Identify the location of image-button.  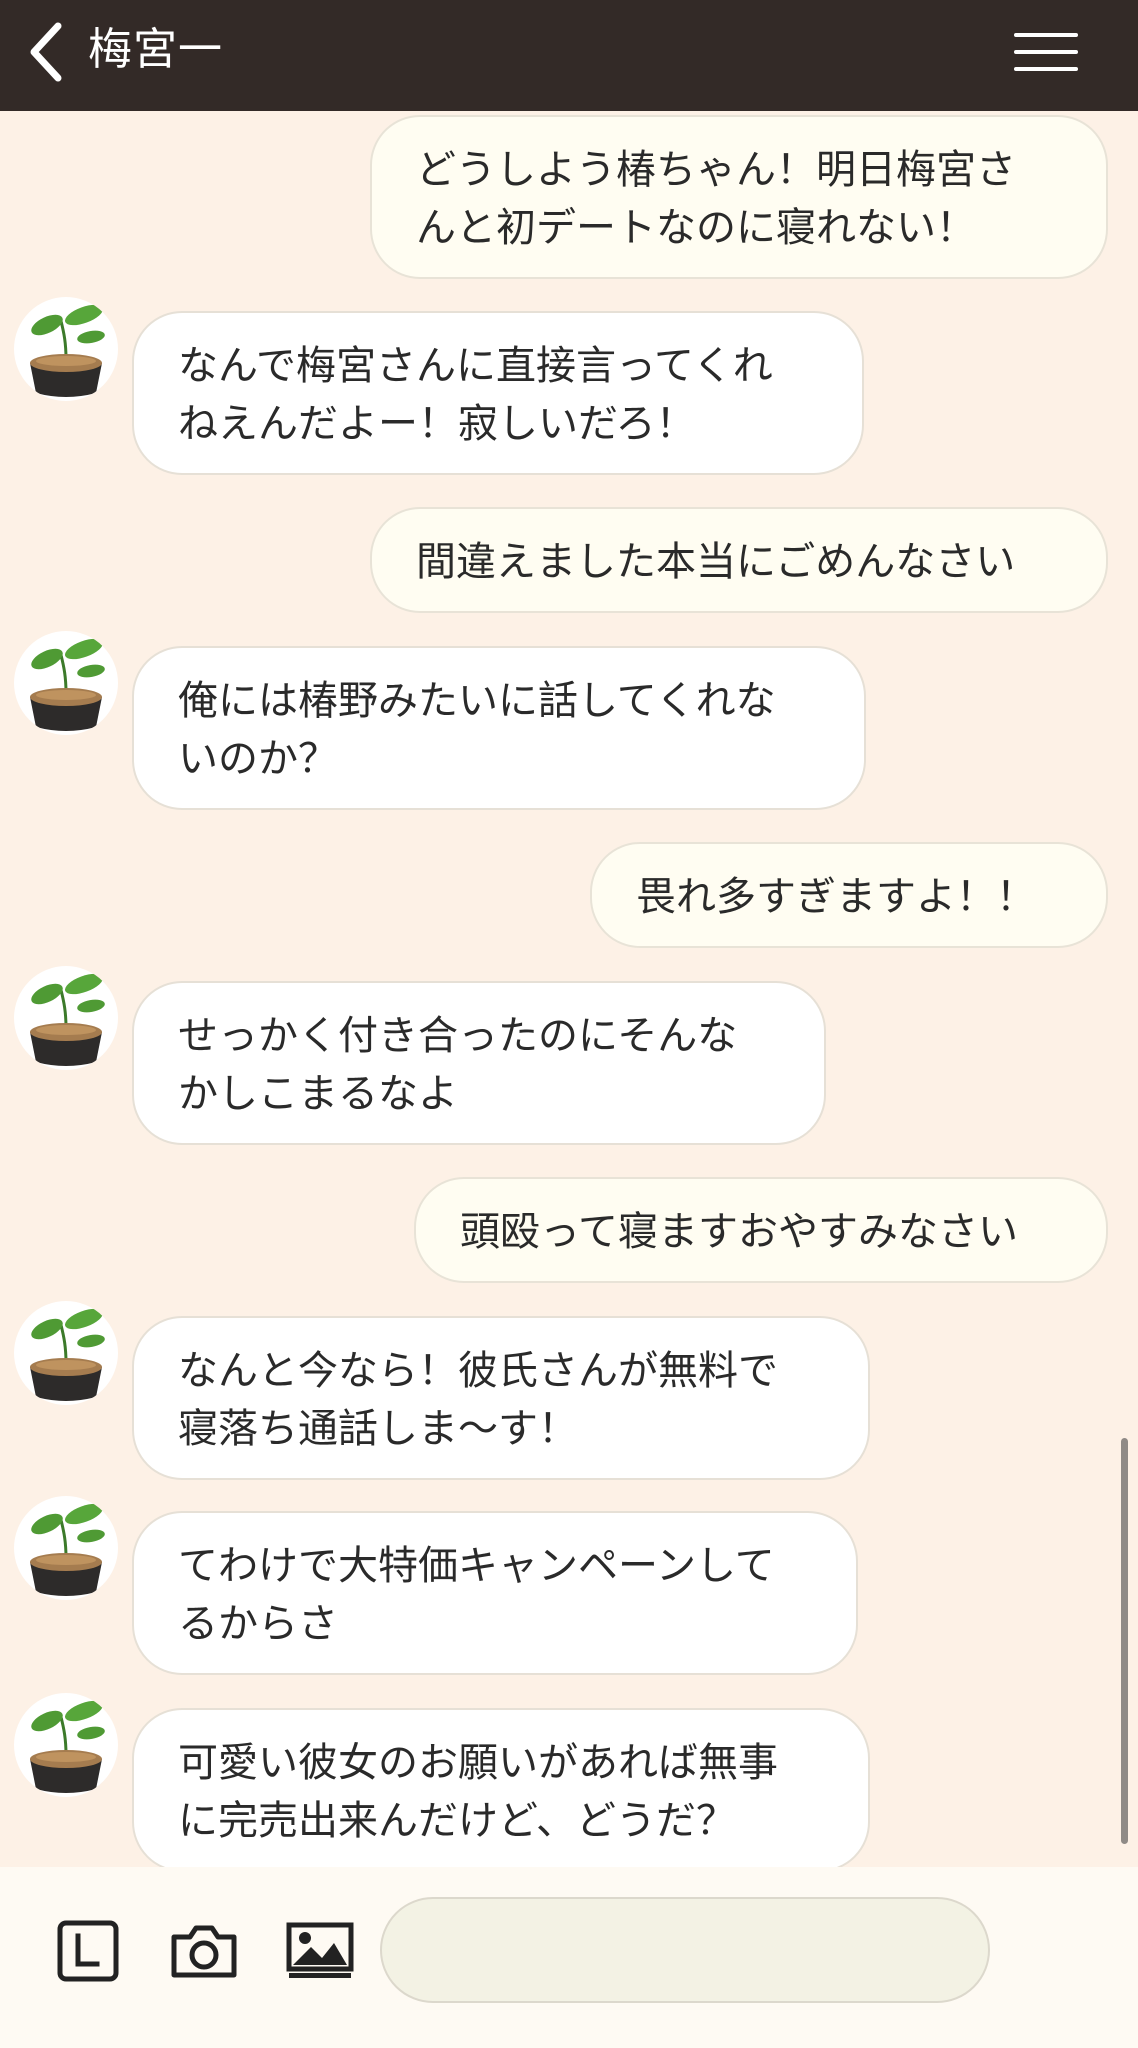
(320, 1951).